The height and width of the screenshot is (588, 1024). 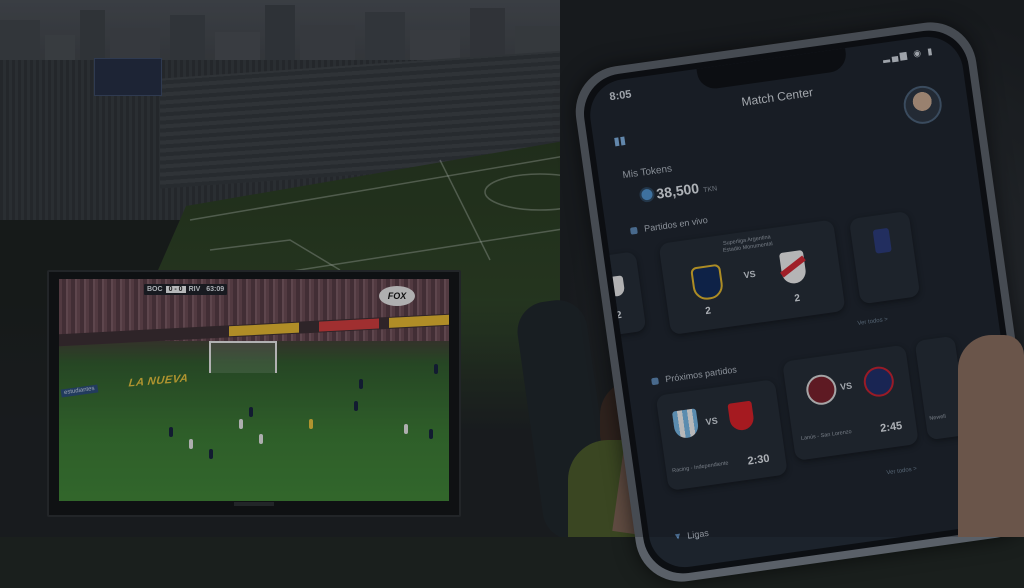 I want to click on left-card-score: 2, so click(x=619, y=315).